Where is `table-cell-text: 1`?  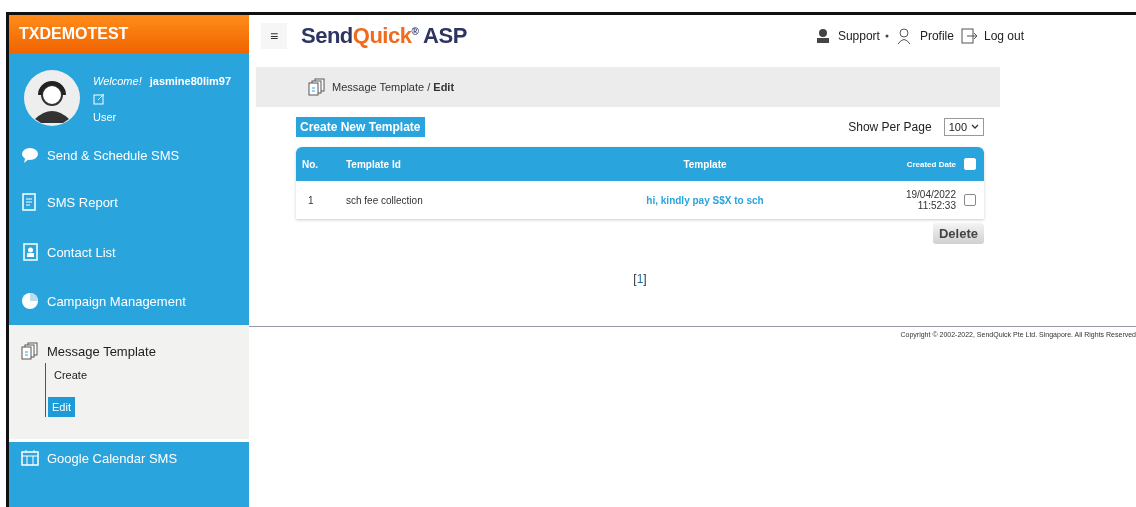 table-cell-text: 1 is located at coordinates (311, 200).